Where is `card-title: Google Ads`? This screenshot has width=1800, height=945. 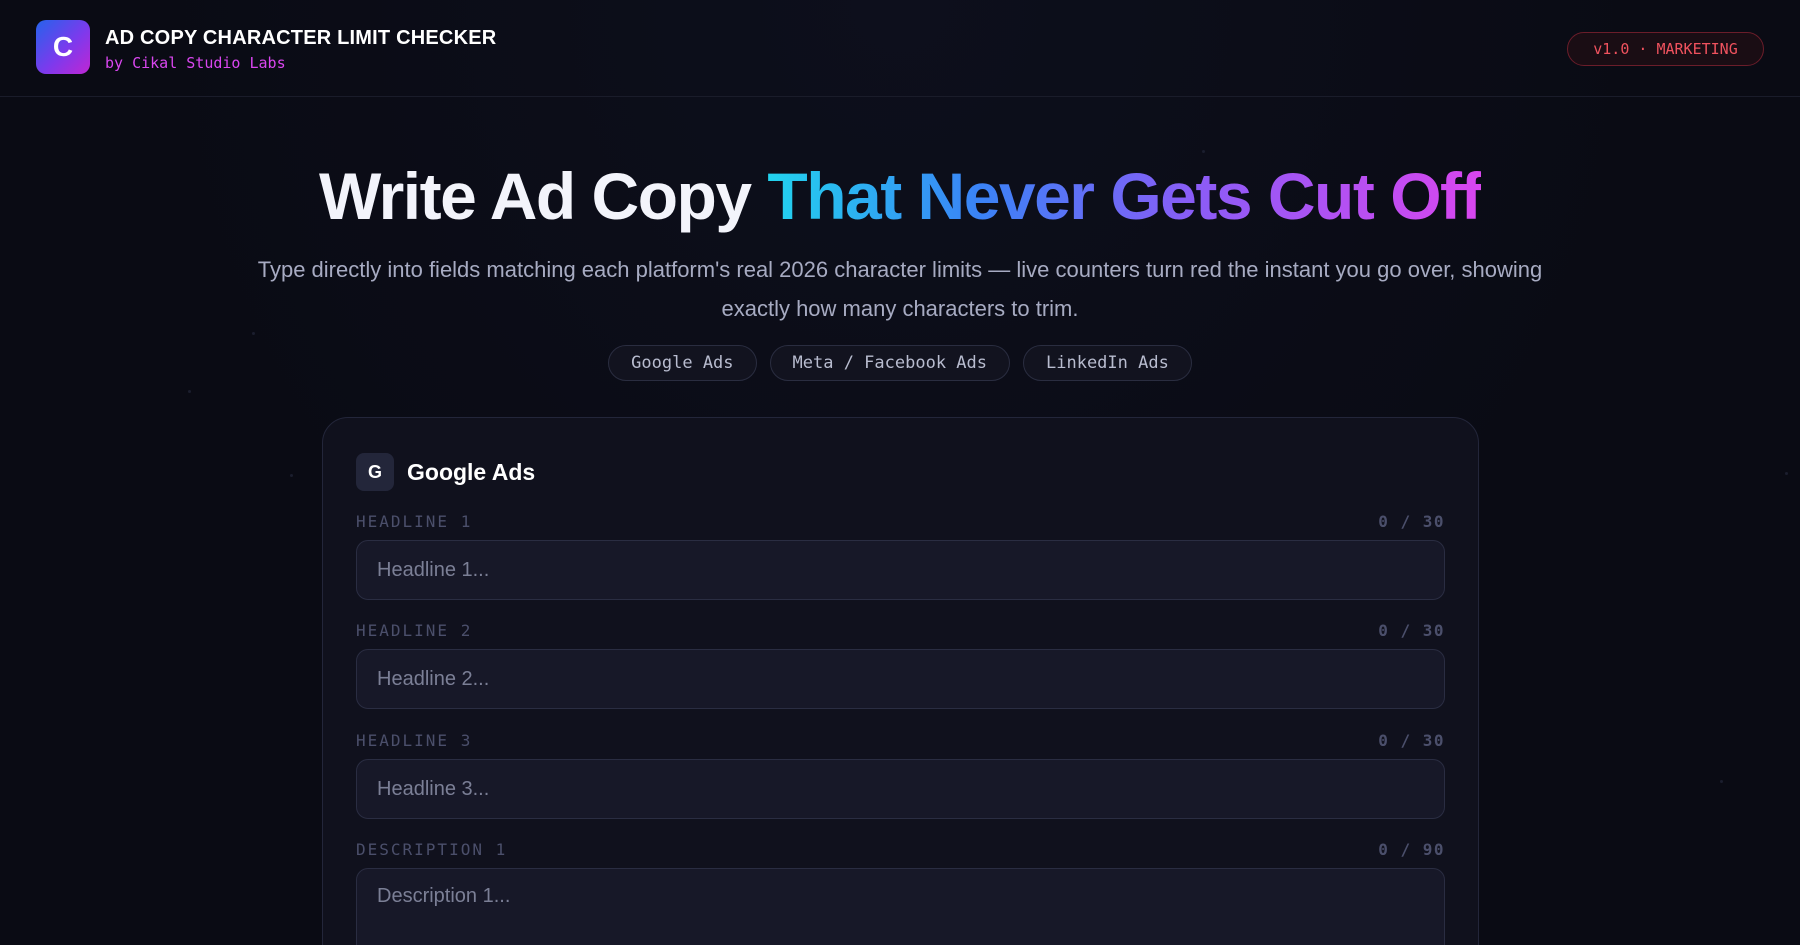 card-title: Google Ads is located at coordinates (471, 472).